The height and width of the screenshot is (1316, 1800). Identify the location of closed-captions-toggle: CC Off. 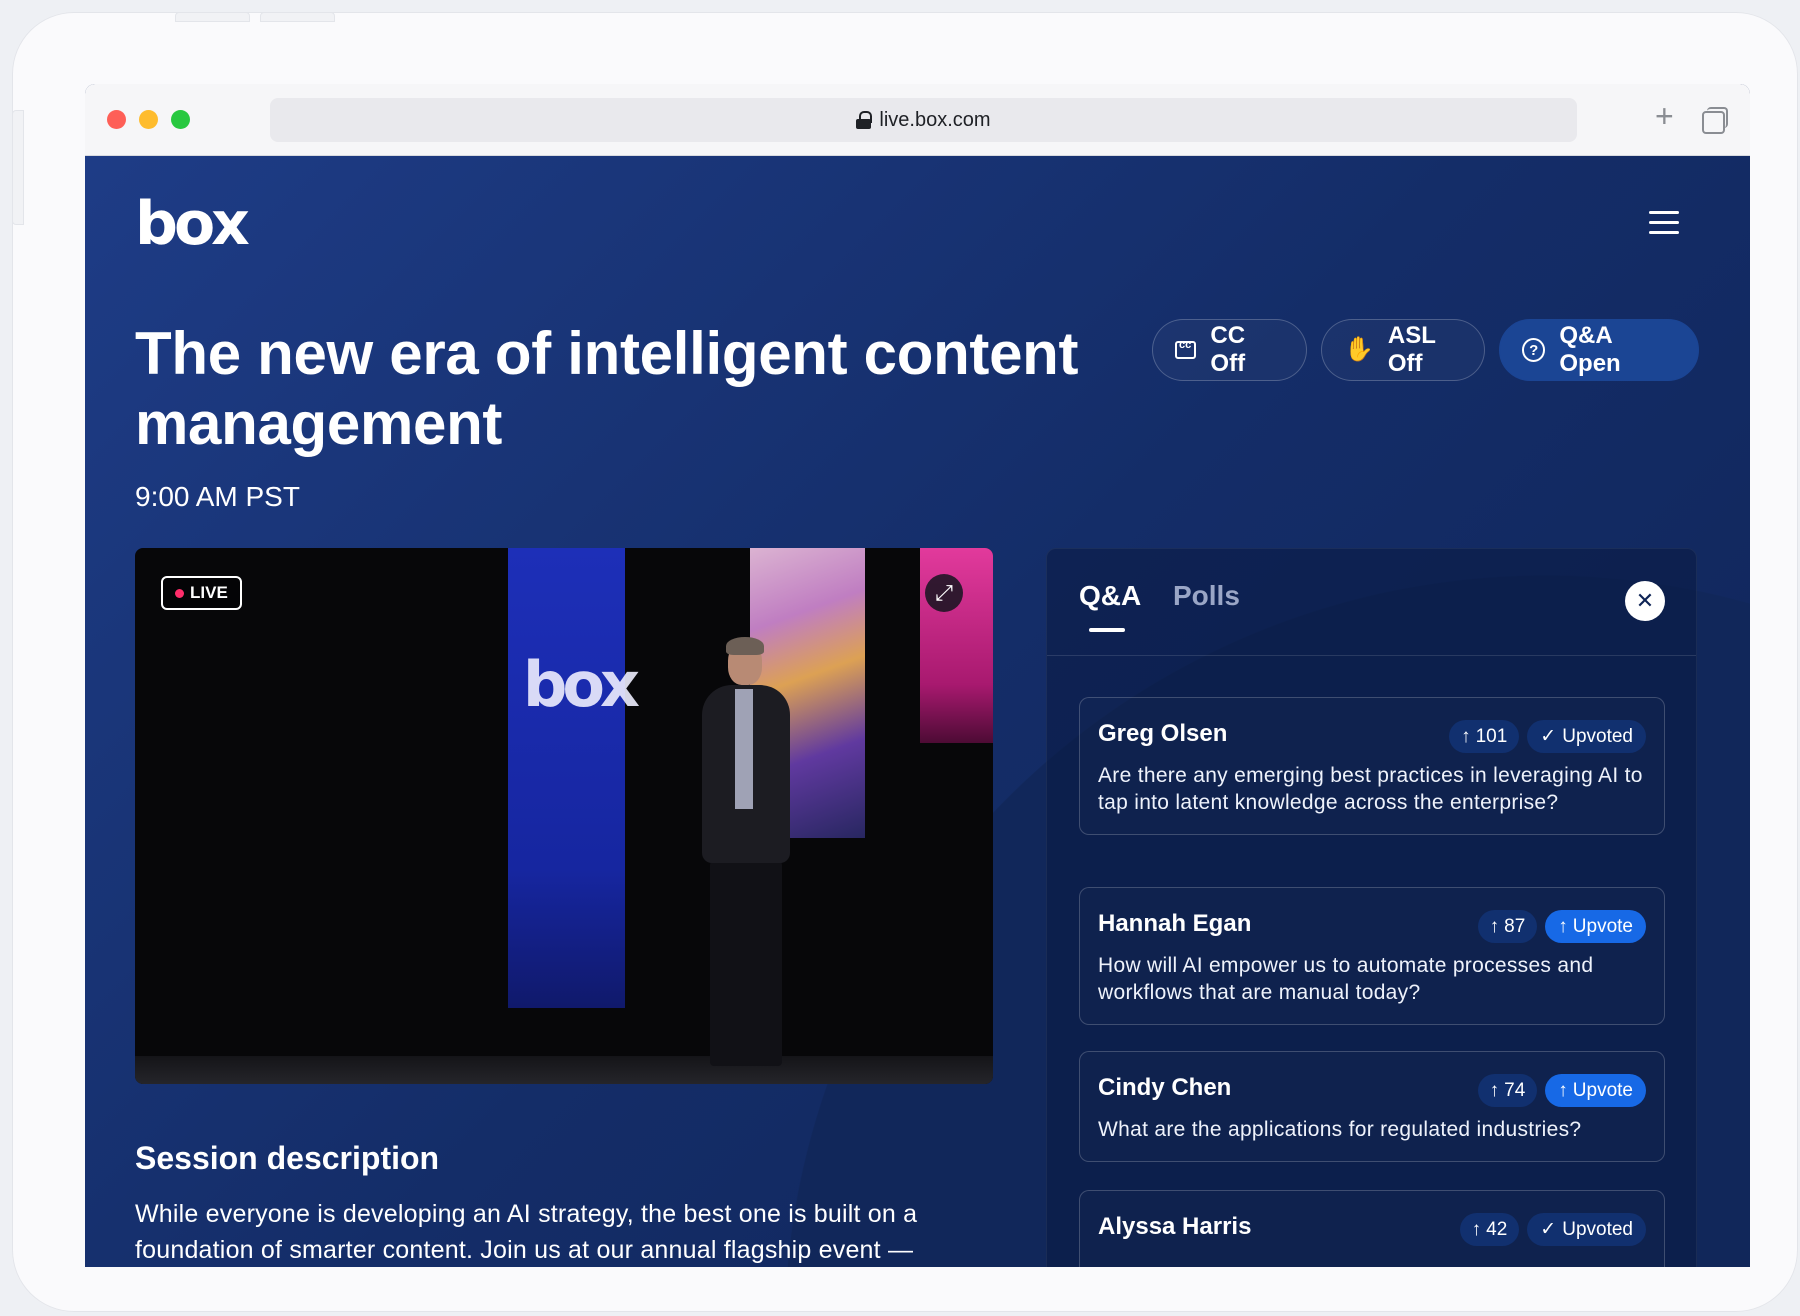
(1229, 350).